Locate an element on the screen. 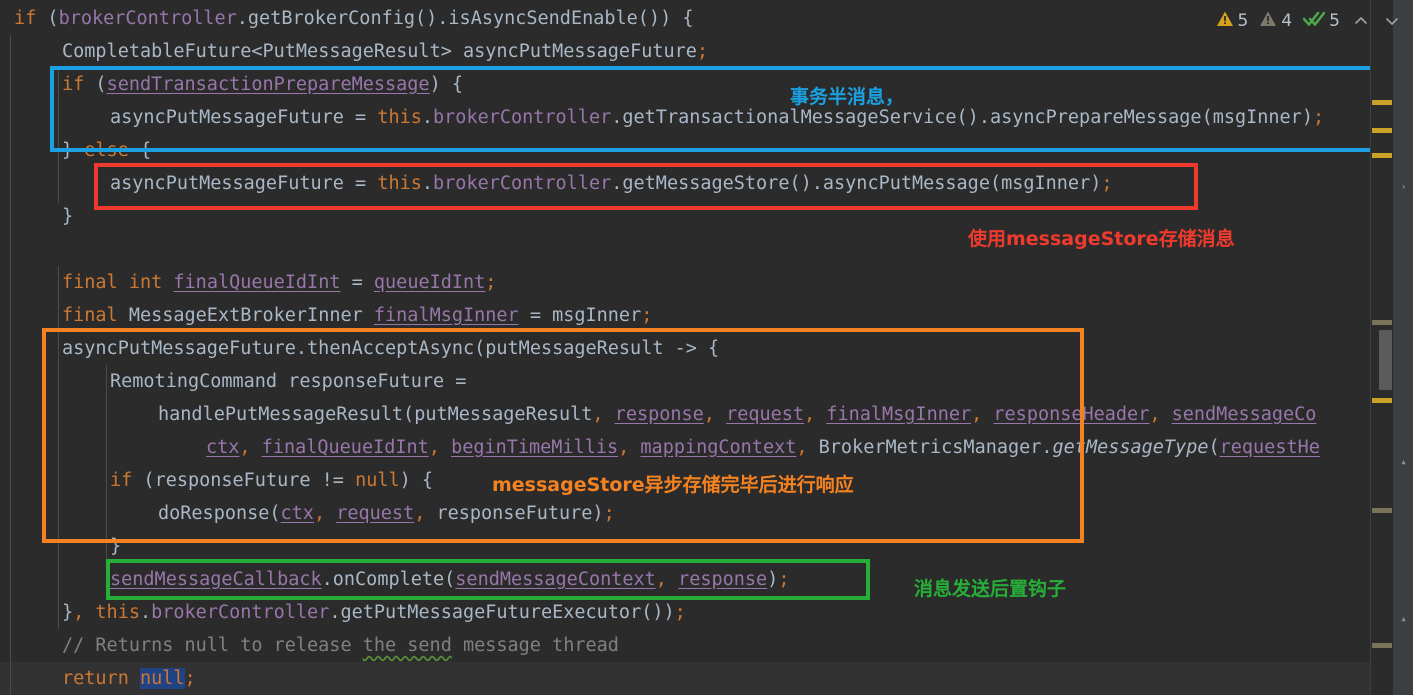  code-line: } else { is located at coordinates (106, 150).